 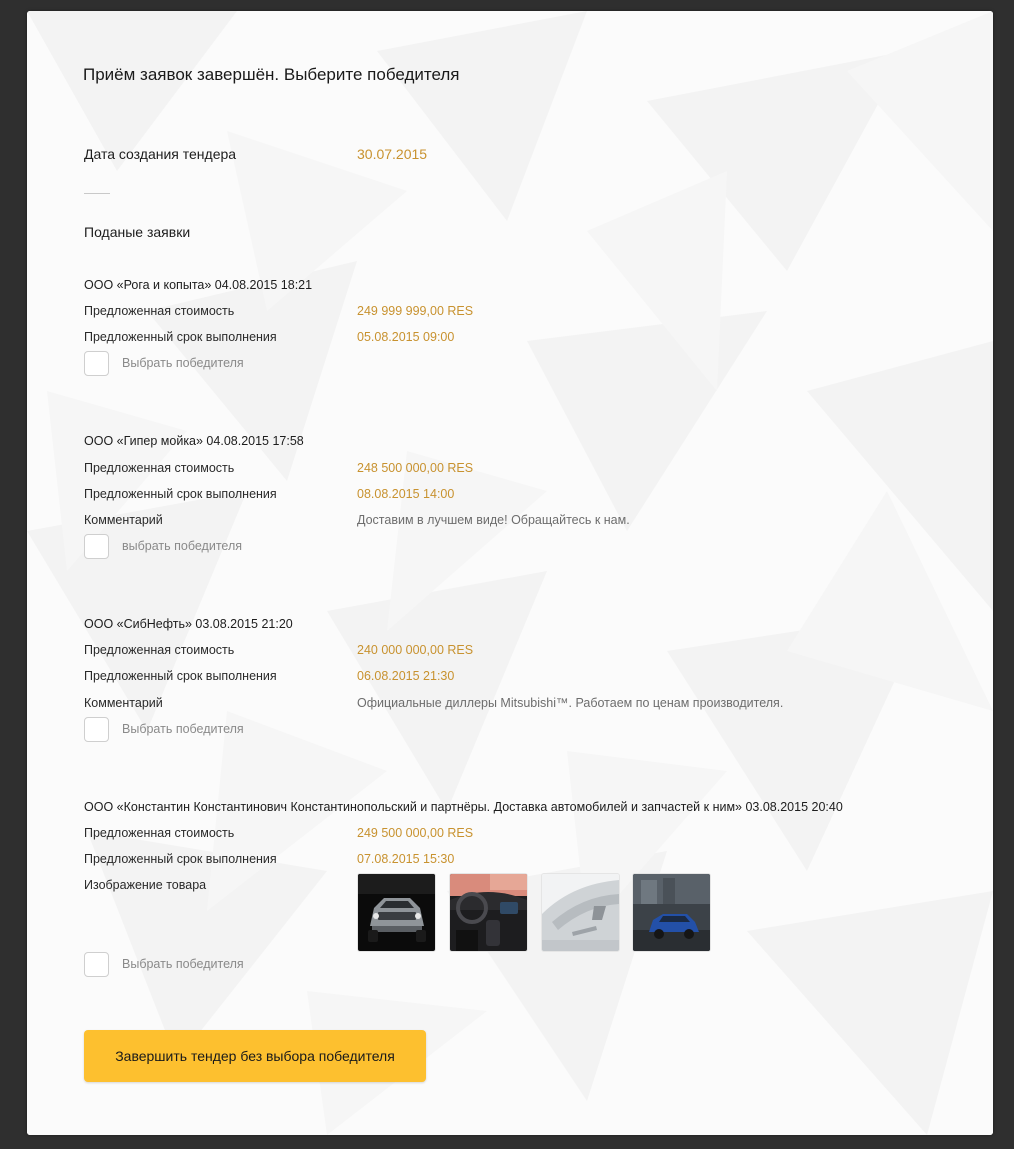 I want to click on bid-deadline-value: 07.08.2015 15:30, so click(x=406, y=859).